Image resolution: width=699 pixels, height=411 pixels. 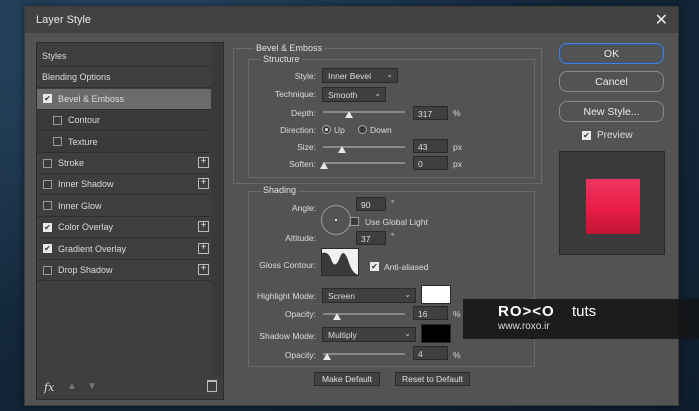 I want to click on style-item-inner-glow: Inner Glow, so click(x=124, y=206).